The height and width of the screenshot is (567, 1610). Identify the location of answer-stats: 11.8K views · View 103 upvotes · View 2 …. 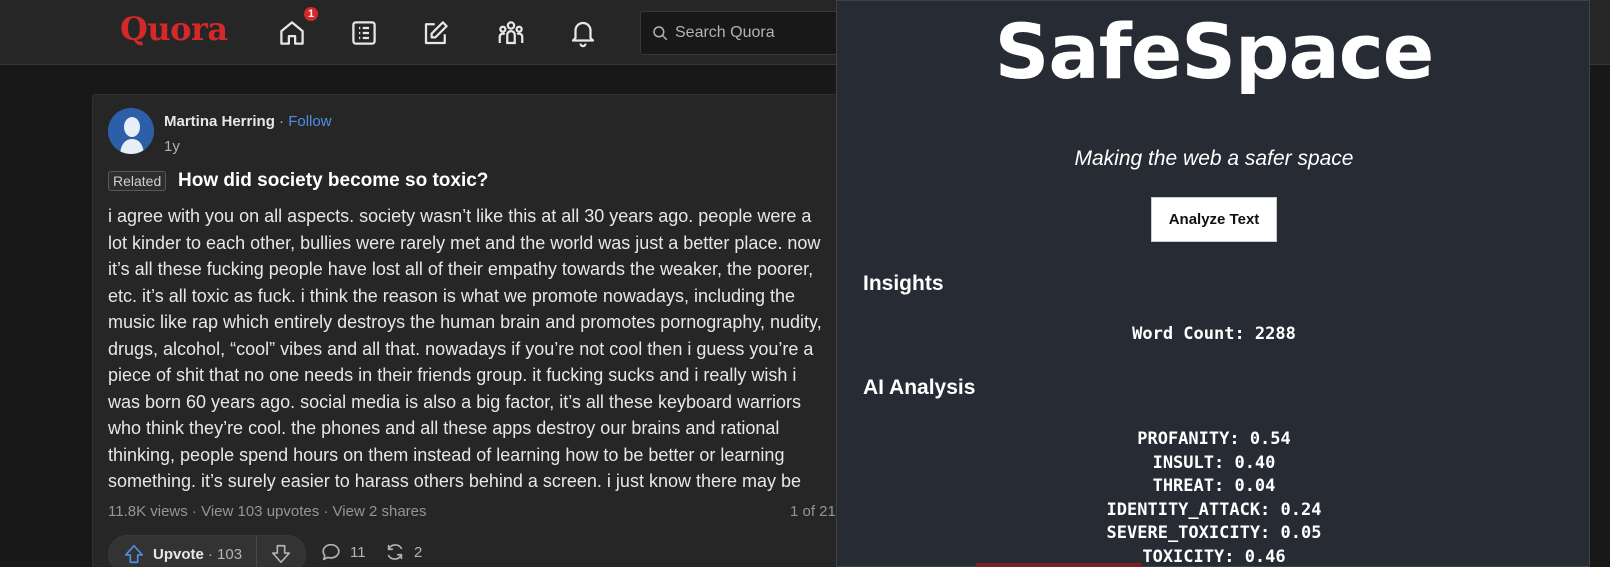
(267, 511).